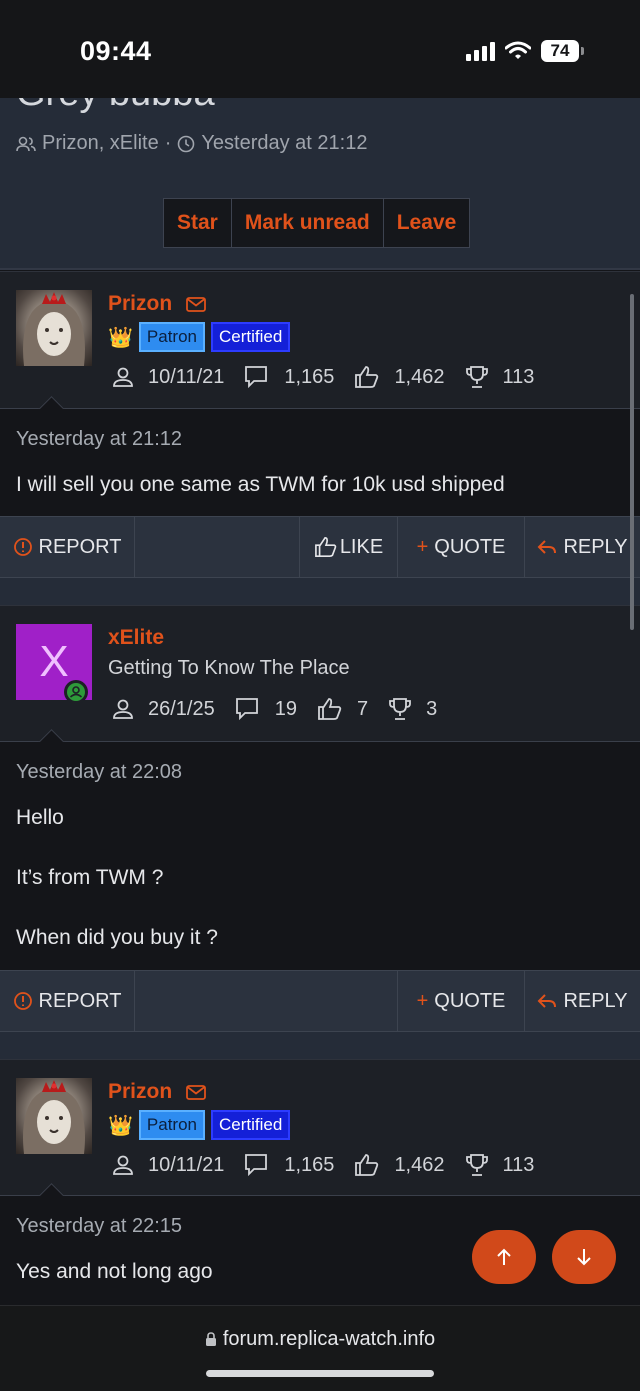  What do you see at coordinates (320, 1250) in the screenshot?
I see `post-3-body: Yesterday at 22:15 Yes and not long ago` at bounding box center [320, 1250].